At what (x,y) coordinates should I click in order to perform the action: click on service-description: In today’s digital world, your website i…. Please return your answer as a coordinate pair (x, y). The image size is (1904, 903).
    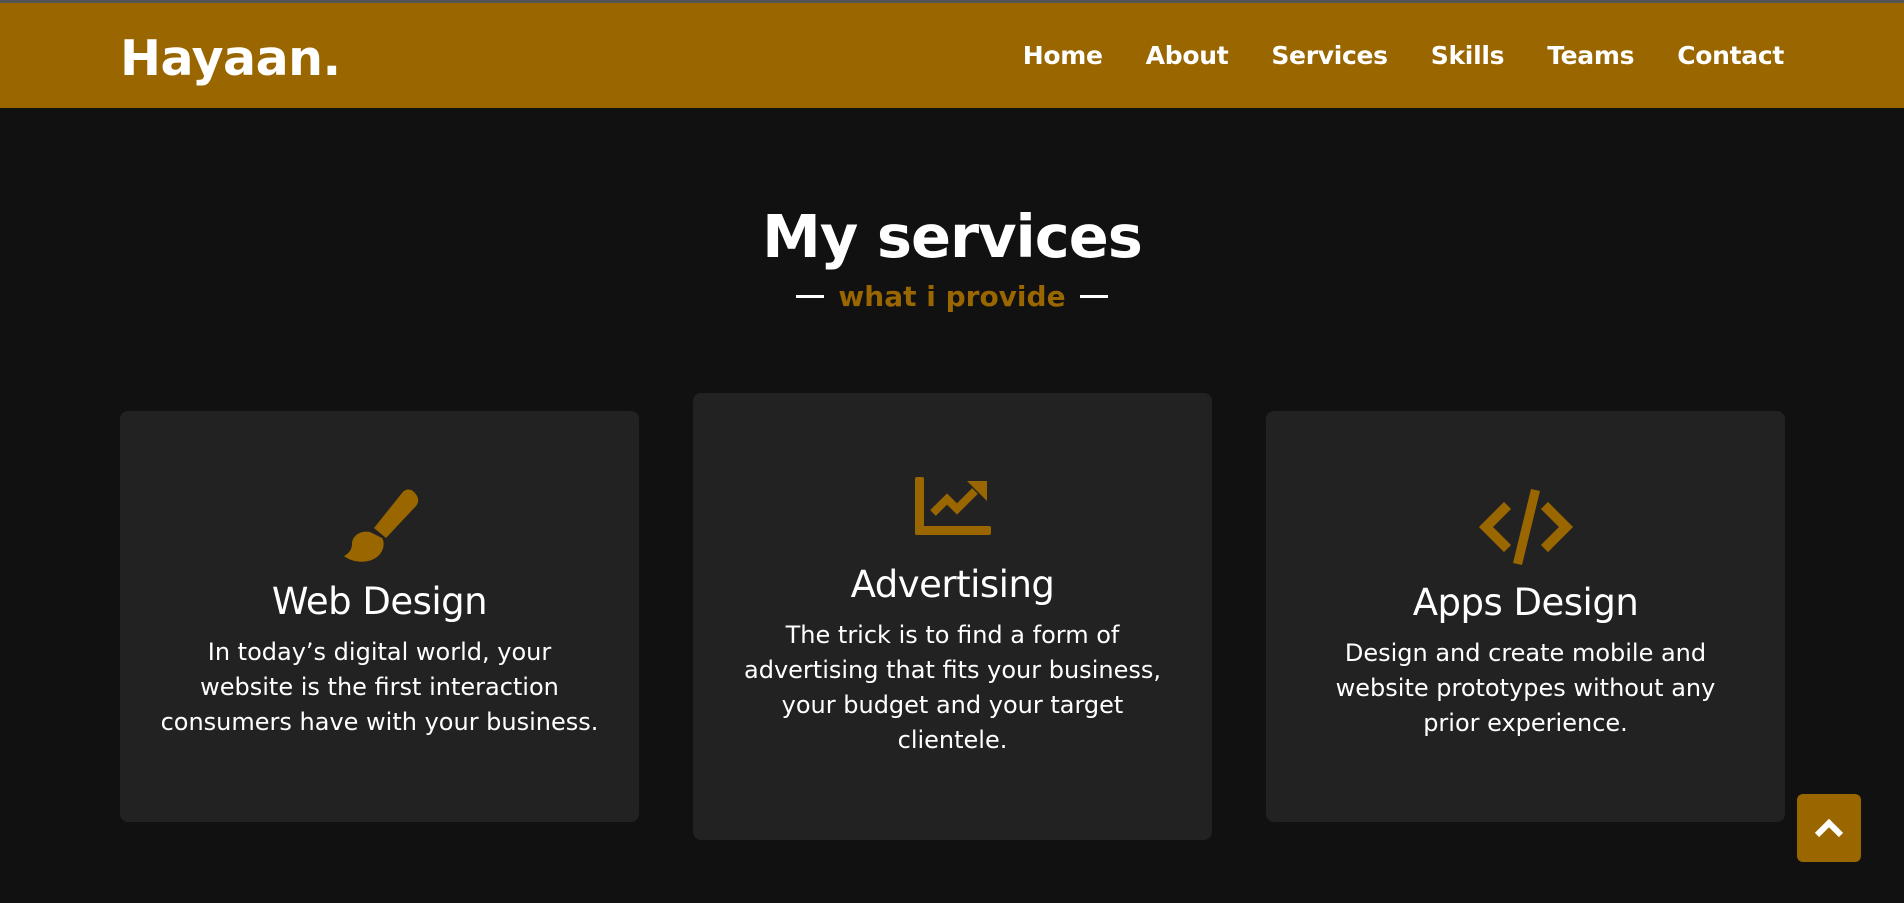
    Looking at the image, I should click on (379, 687).